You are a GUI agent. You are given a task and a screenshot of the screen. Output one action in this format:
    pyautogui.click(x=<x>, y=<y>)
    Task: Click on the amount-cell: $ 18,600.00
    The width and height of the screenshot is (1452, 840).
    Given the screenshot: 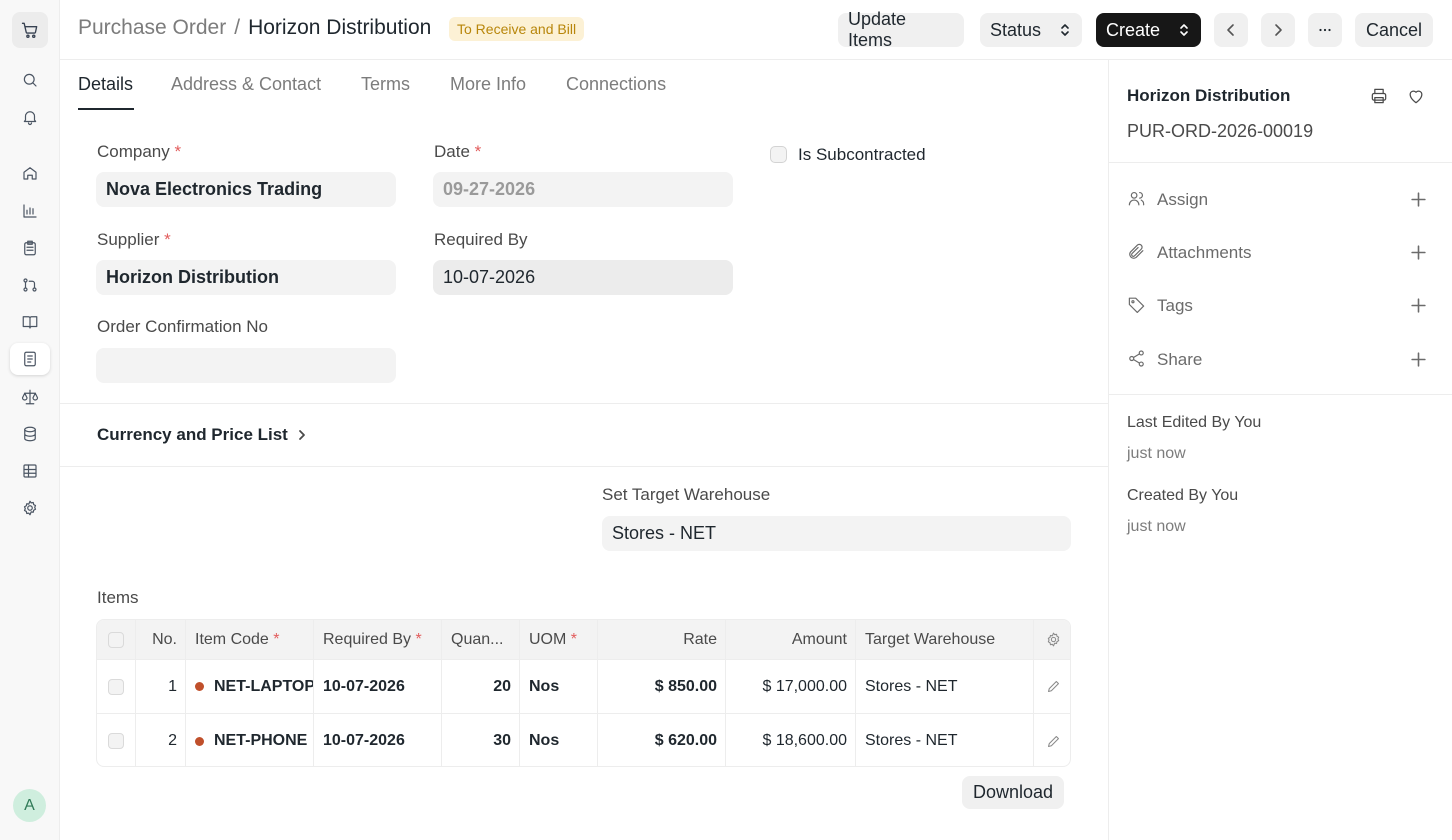 What is the action you would take?
    pyautogui.click(x=791, y=740)
    